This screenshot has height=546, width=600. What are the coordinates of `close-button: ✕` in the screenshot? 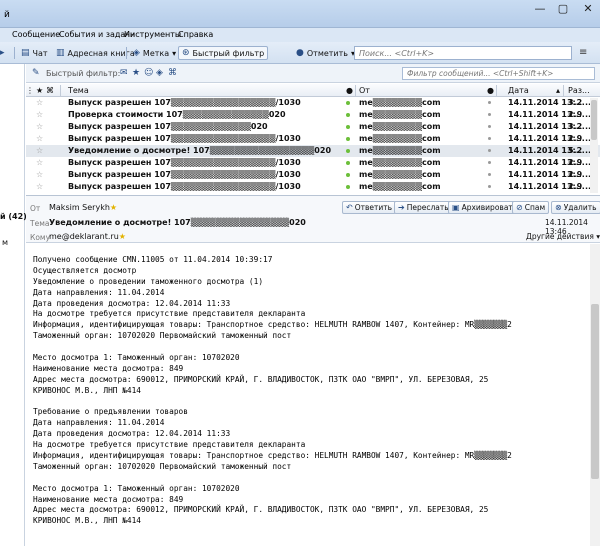 It's located at (588, 10).